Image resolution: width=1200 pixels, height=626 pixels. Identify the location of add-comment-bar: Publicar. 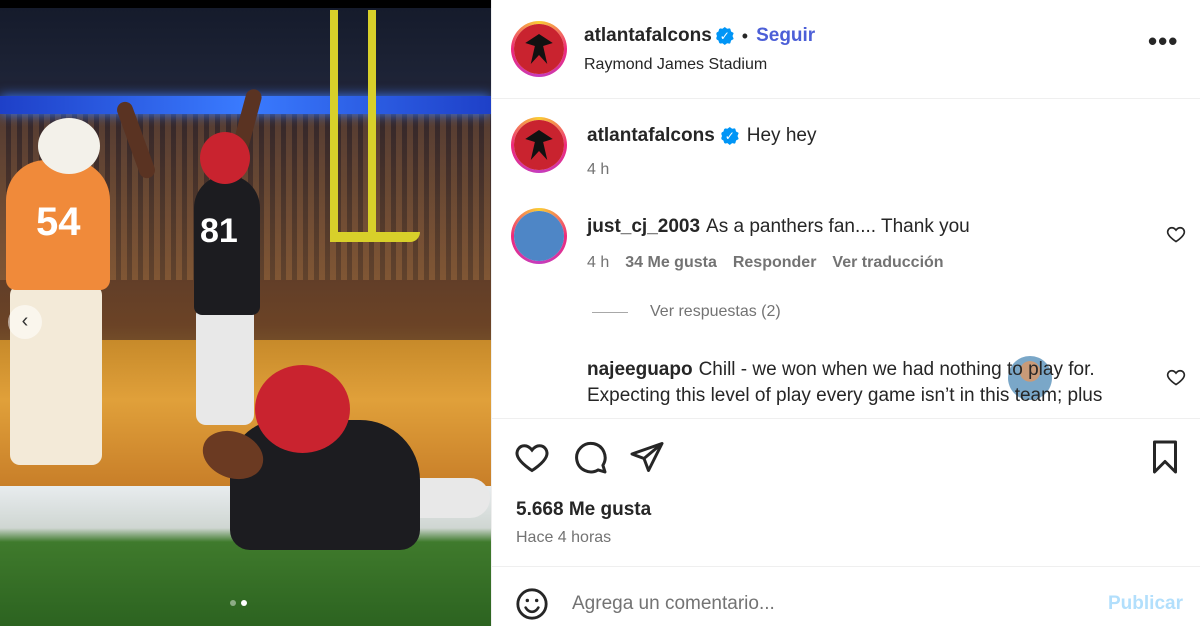
(846, 596).